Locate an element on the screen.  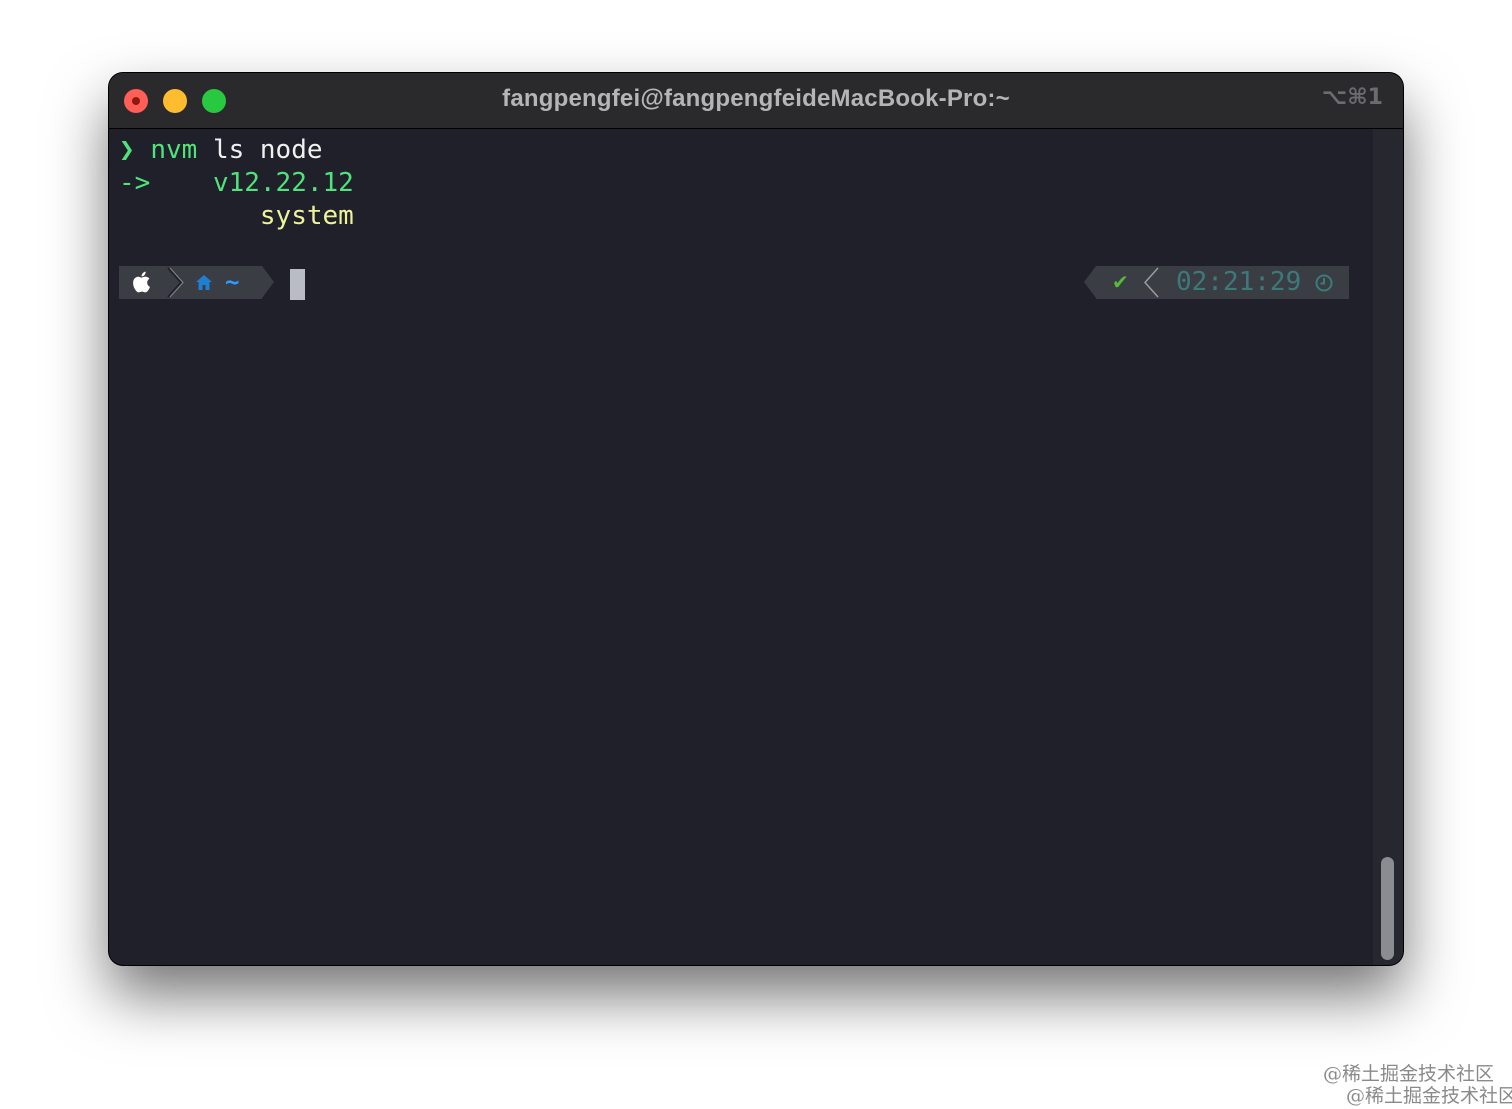
system-version: system is located at coordinates (306, 216).